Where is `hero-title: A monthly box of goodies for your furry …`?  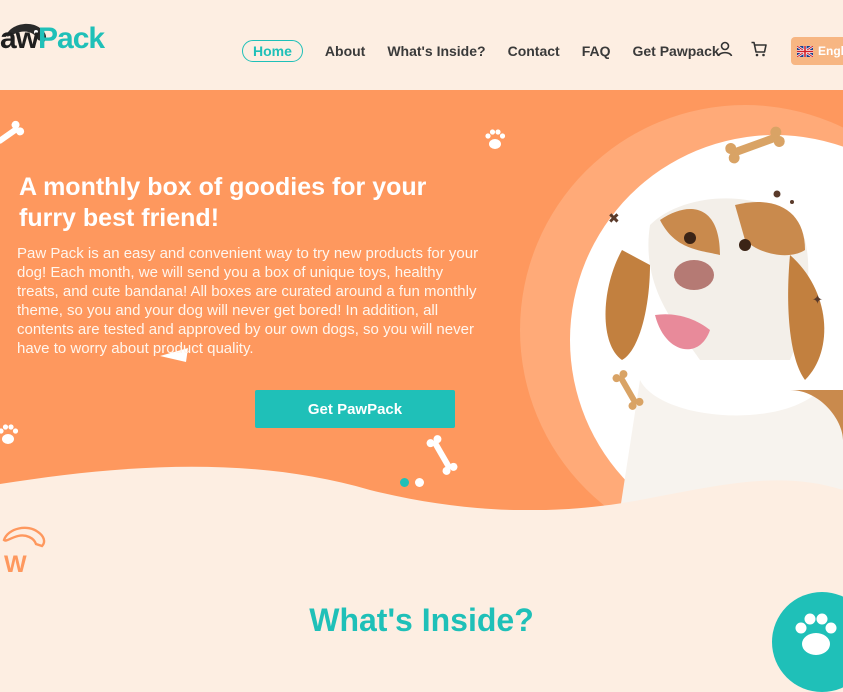
hero-title: A monthly box of goodies for your furry … is located at coordinates (249, 203).